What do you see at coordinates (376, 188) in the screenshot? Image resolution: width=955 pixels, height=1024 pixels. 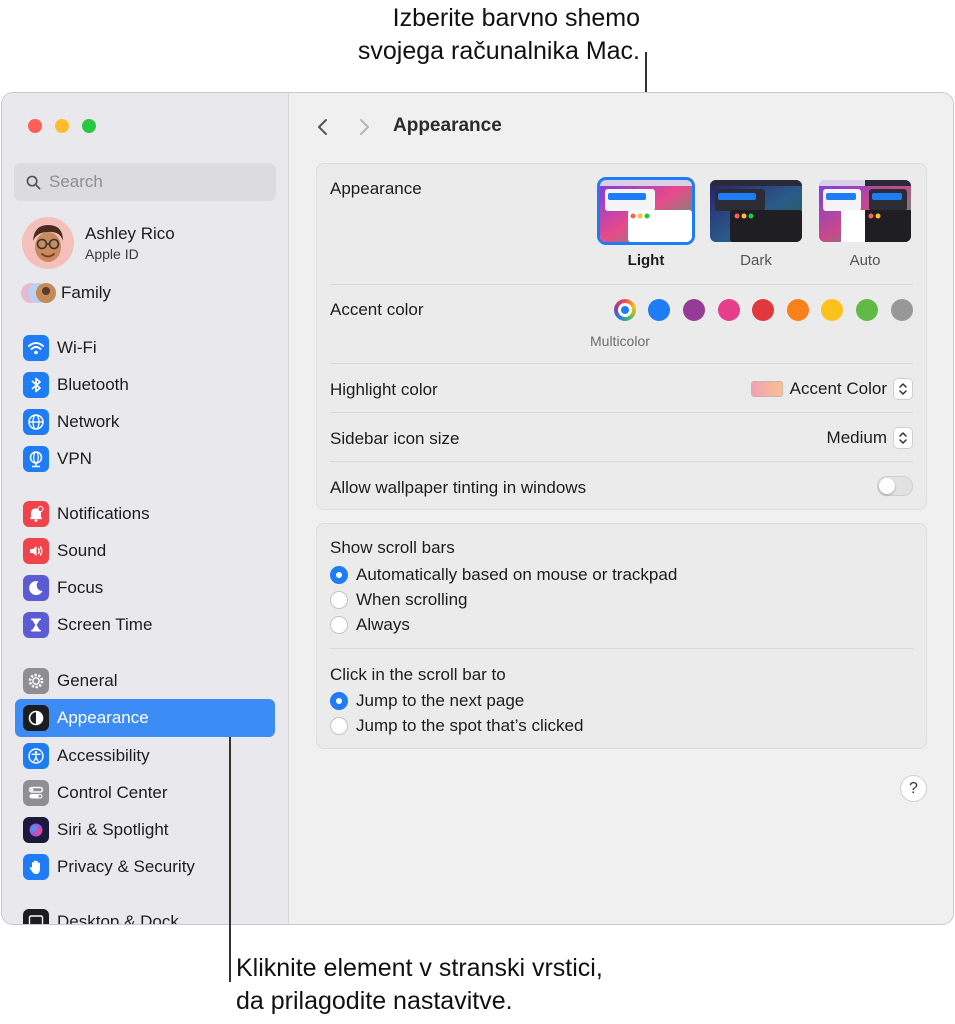 I see `appearance-label: Appearance` at bounding box center [376, 188].